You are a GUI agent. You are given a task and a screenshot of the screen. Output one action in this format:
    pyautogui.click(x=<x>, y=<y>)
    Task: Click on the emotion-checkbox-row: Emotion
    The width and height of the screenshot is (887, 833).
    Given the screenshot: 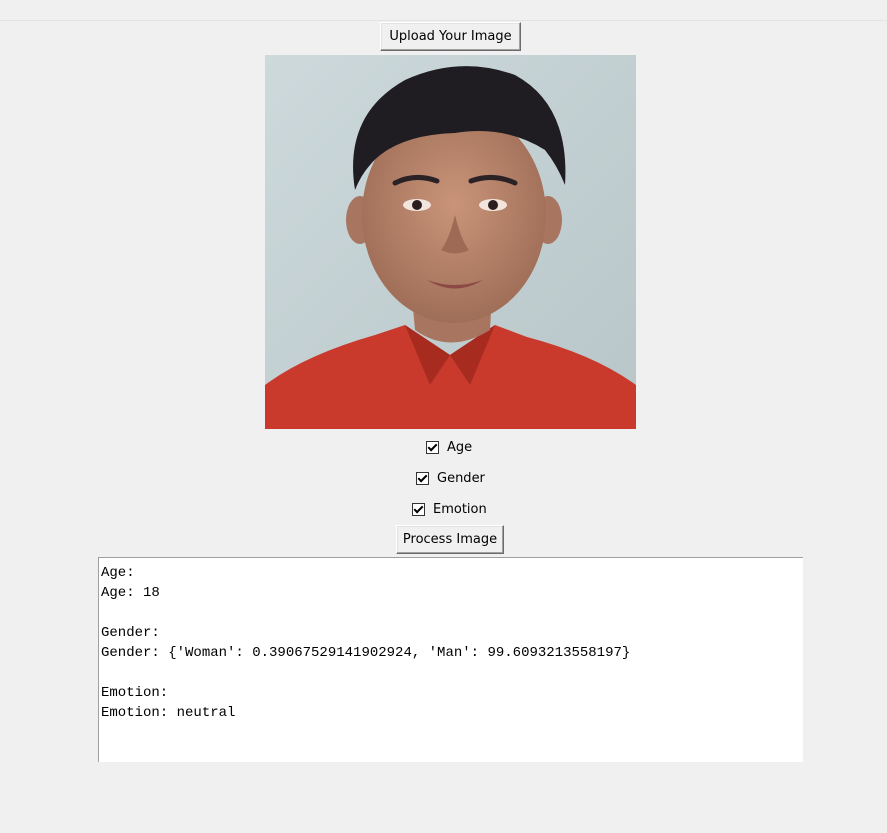 What is the action you would take?
    pyautogui.click(x=449, y=509)
    